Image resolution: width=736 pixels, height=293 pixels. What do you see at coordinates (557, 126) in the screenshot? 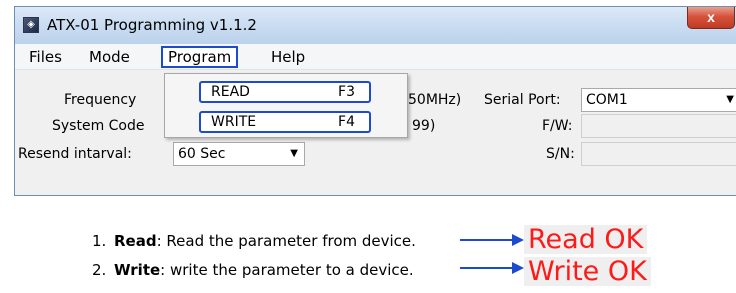
I see `fw-label: F/W:` at bounding box center [557, 126].